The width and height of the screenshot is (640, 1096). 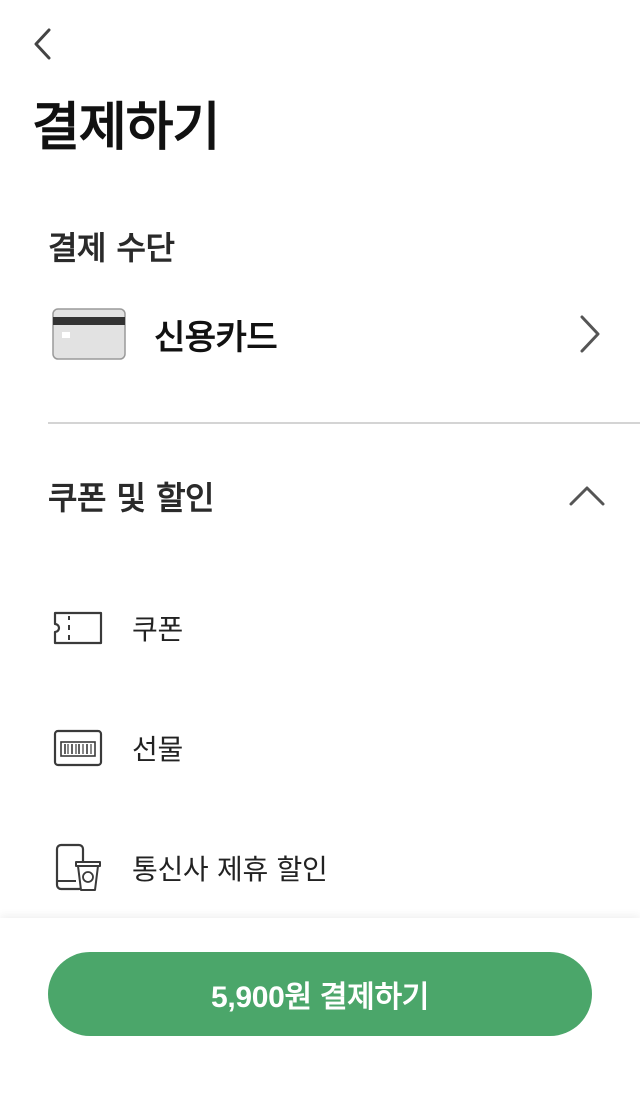 I want to click on credit-card-icon, so click(x=89, y=334).